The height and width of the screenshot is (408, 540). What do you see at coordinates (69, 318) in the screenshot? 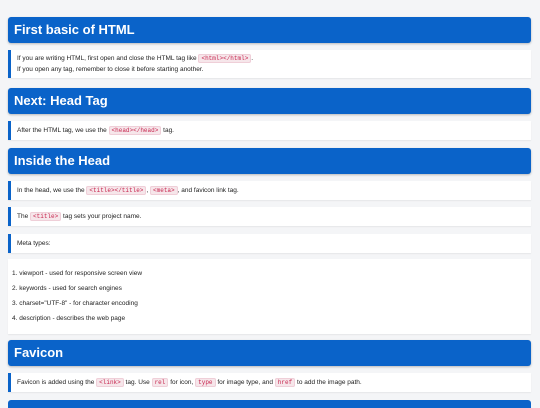
I see `list-item: 4. description - describes the web page` at bounding box center [69, 318].